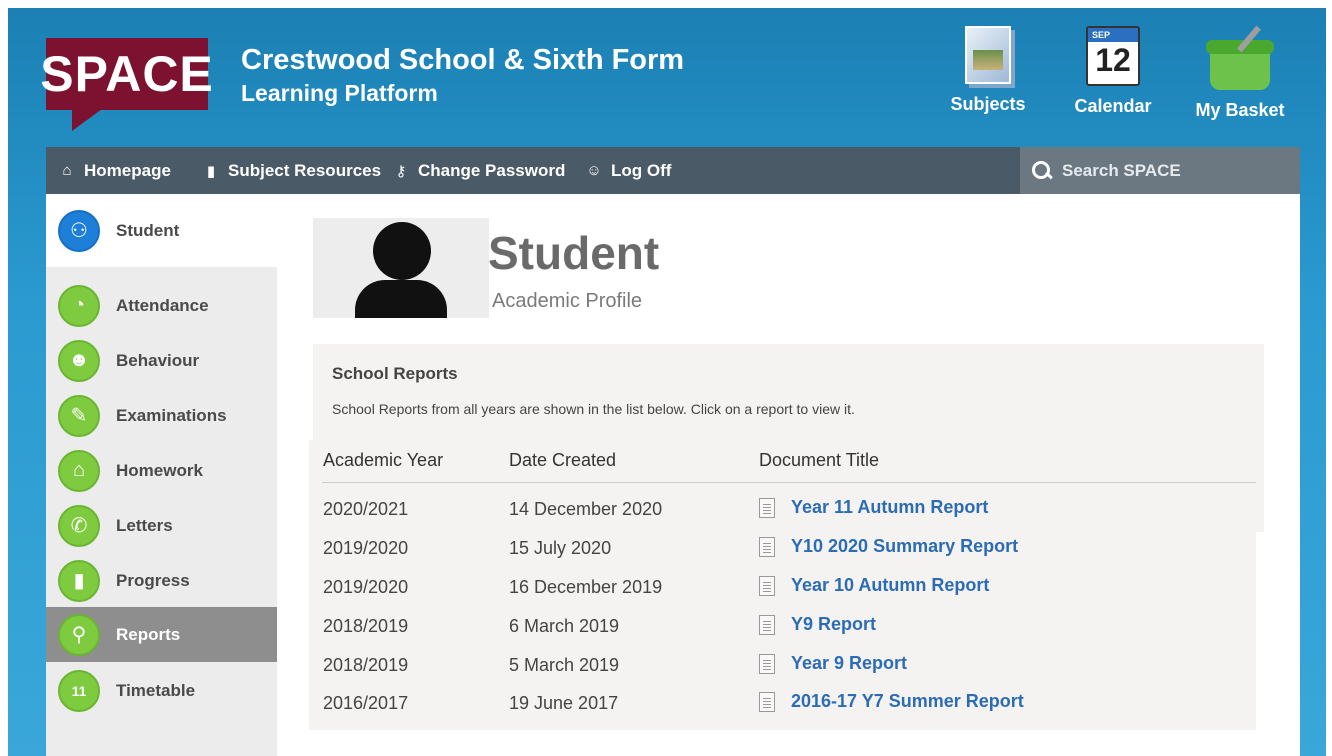 The width and height of the screenshot is (1332, 756). I want to click on nav-homepage: ⌂ Homepage, so click(114, 170).